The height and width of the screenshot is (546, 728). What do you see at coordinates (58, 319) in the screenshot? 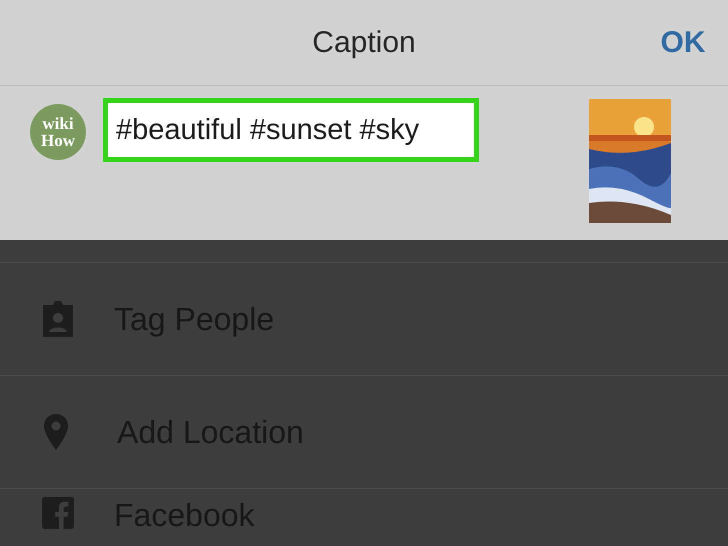
I see `person-badge-icon` at bounding box center [58, 319].